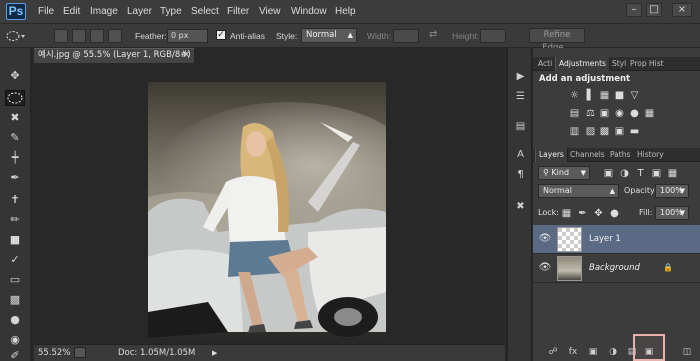  What do you see at coordinates (566, 213) in the screenshot?
I see `lock-transparent-icon: ▦` at bounding box center [566, 213].